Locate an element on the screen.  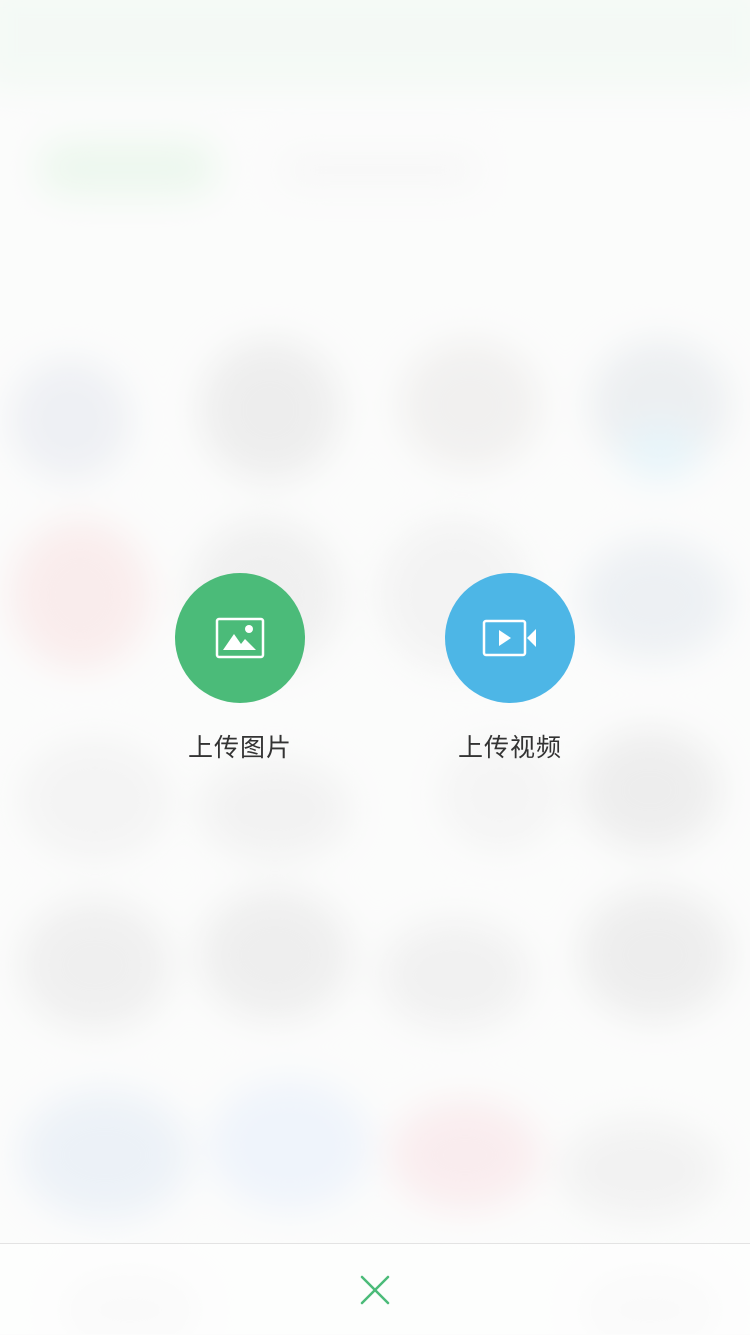
upload-image-button: 上传图片 is located at coordinates (240, 673).